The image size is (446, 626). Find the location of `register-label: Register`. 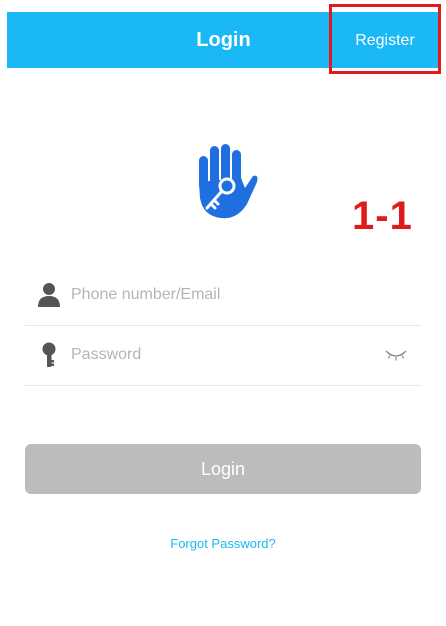

register-label: Register is located at coordinates (385, 40).